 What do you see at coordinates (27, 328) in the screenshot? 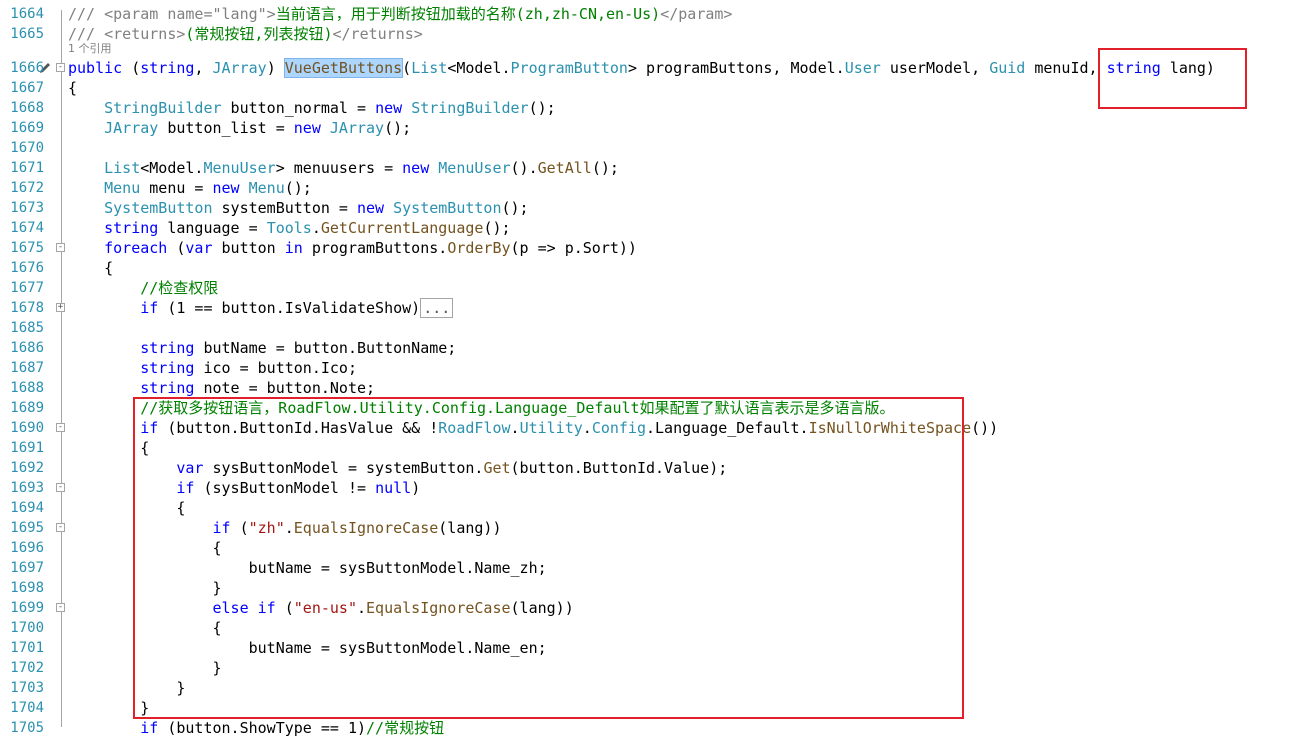
I see `line-number: 1685` at bounding box center [27, 328].